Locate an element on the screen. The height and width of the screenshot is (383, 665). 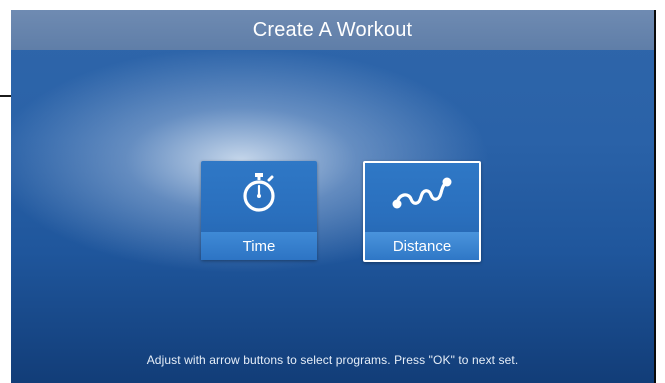
time-label: Time is located at coordinates (259, 246).